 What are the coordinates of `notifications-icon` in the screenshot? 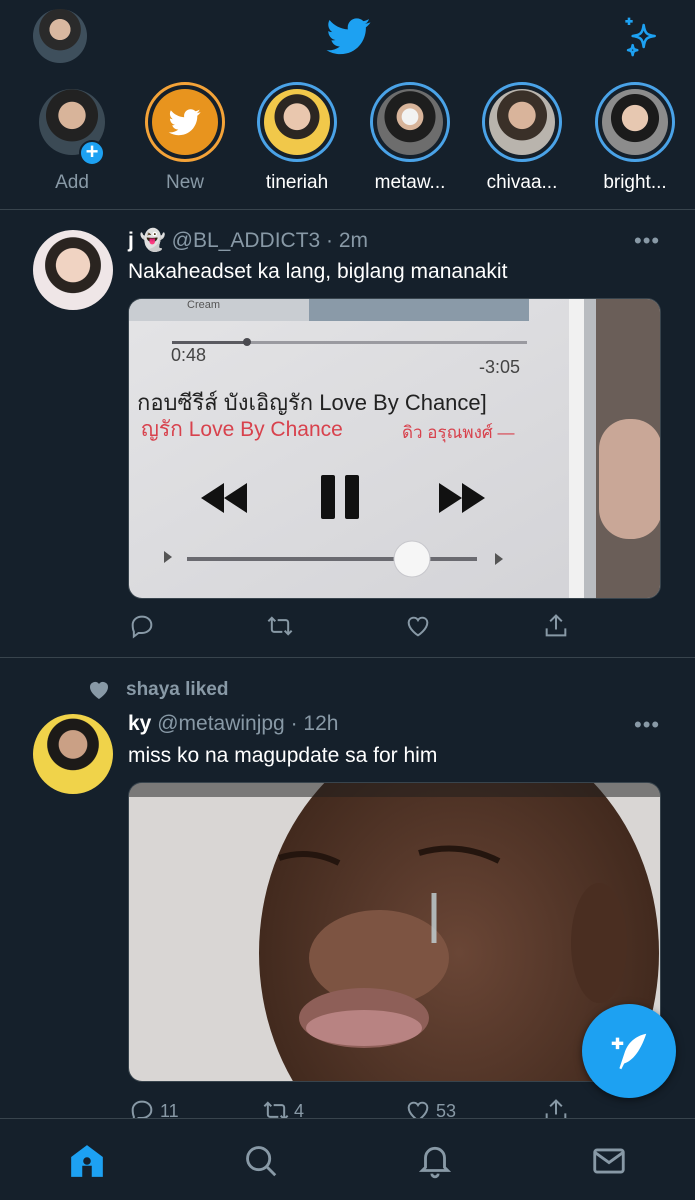 It's located at (435, 1162).